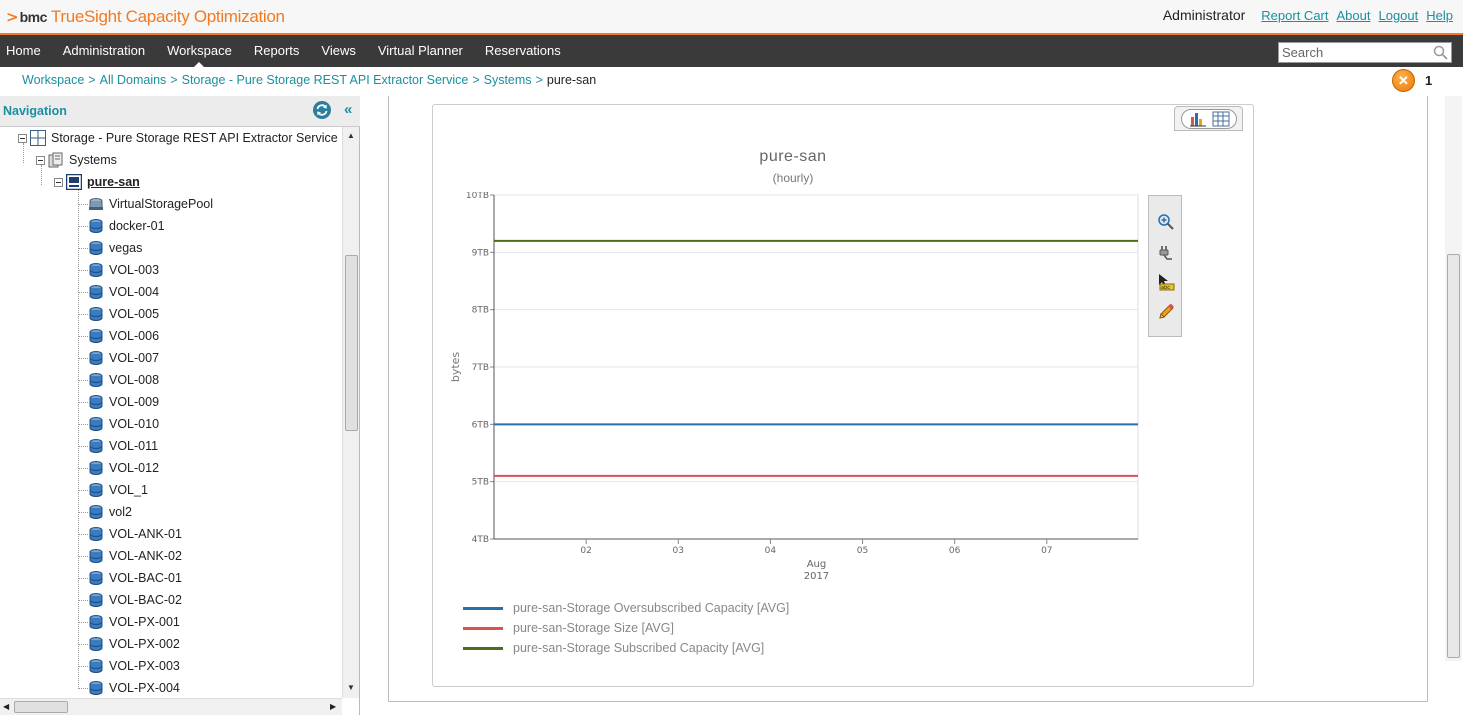 The image size is (1463, 715). Describe the element at coordinates (477, 196) in the screenshot. I see `y-tick-label: 10TB` at that location.